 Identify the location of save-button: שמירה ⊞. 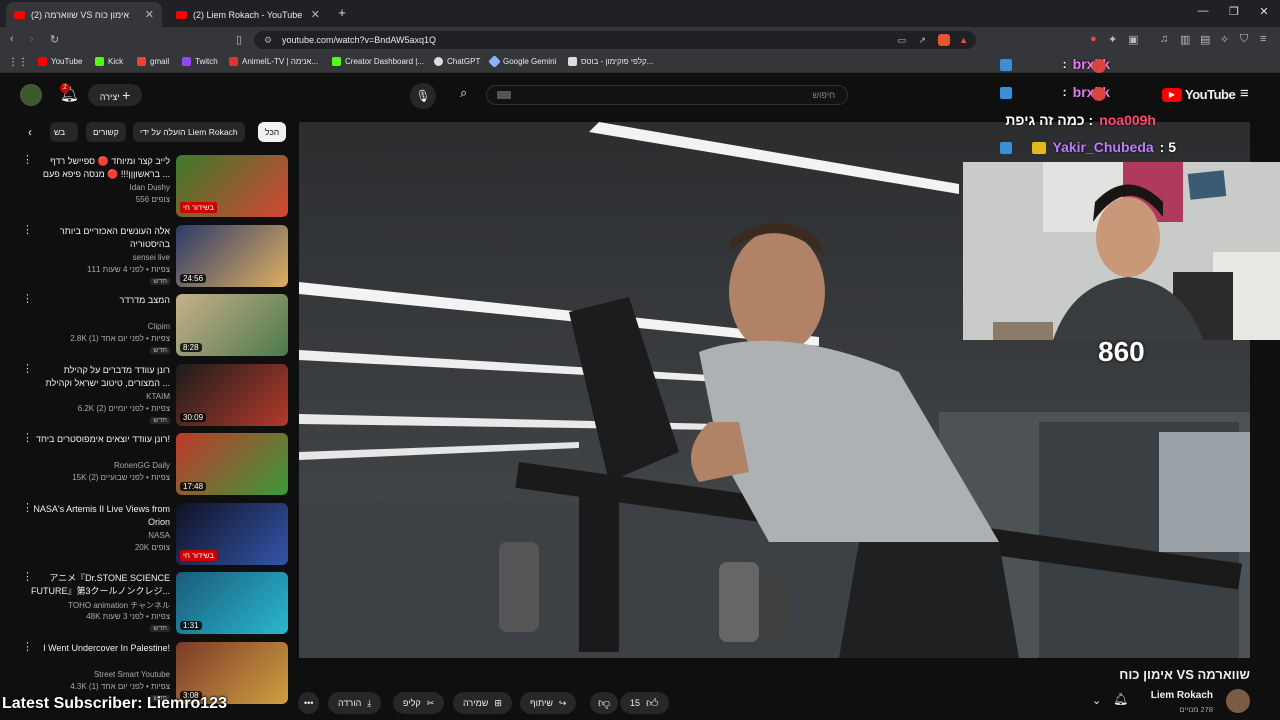
(482, 703).